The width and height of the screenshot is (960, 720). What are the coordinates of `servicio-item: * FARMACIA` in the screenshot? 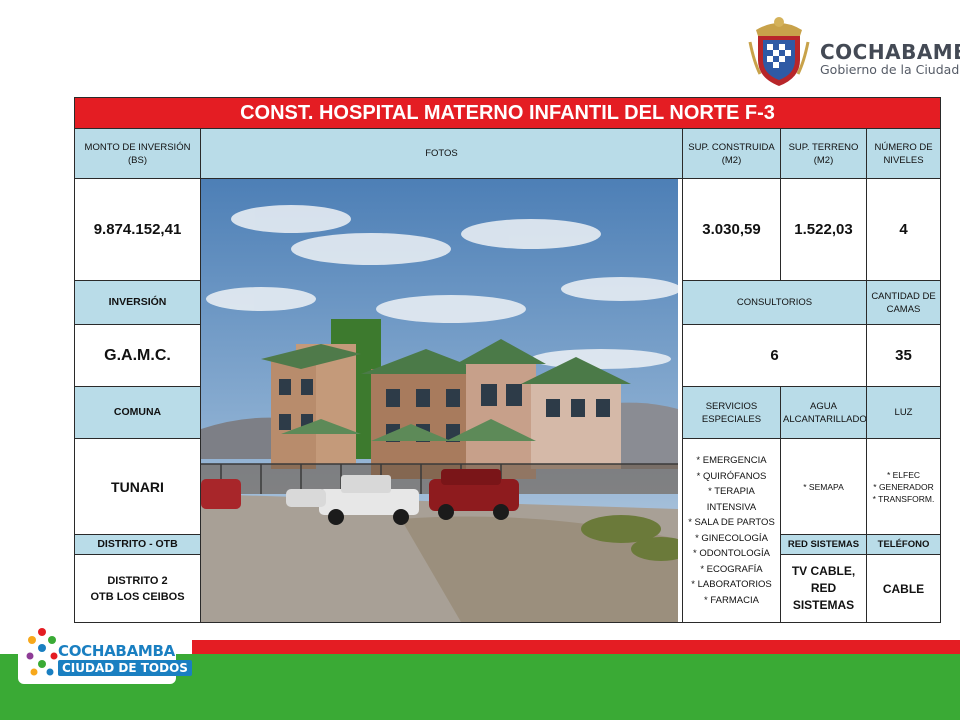 It's located at (731, 600).